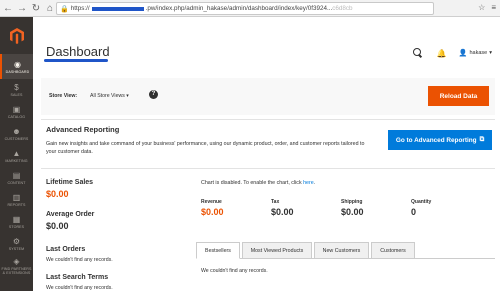  What do you see at coordinates (16, 161) in the screenshot?
I see `sidebar-item-label: MARKETING` at bounding box center [16, 161].